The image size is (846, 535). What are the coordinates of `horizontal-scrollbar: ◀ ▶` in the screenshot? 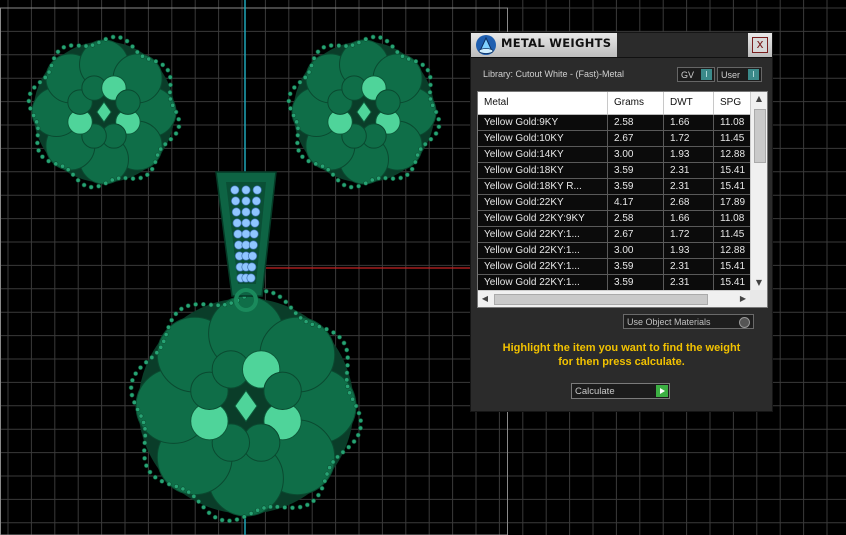 It's located at (614, 298).